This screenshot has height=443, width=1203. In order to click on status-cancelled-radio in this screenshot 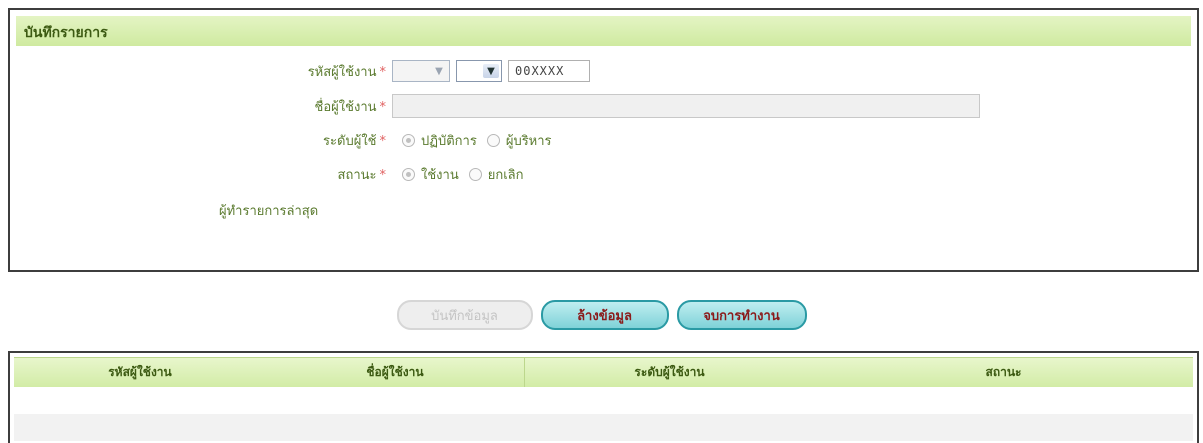, I will do `click(475, 174)`.